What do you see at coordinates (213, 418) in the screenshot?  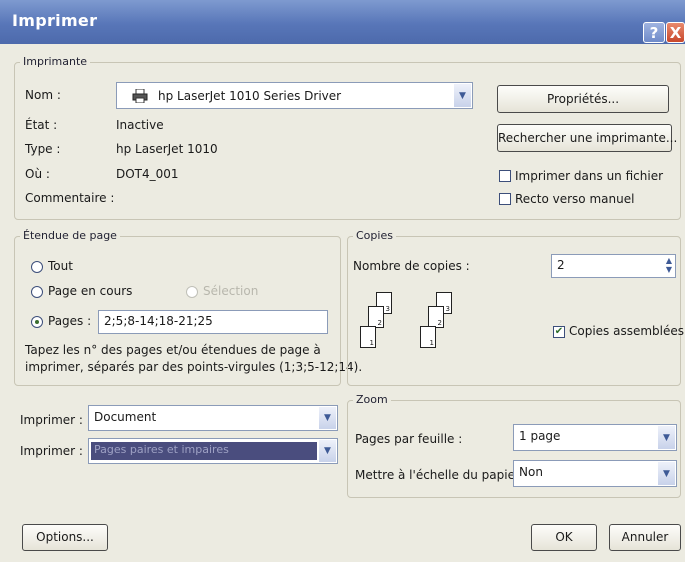 I see `print-what-select: Document ▼` at bounding box center [213, 418].